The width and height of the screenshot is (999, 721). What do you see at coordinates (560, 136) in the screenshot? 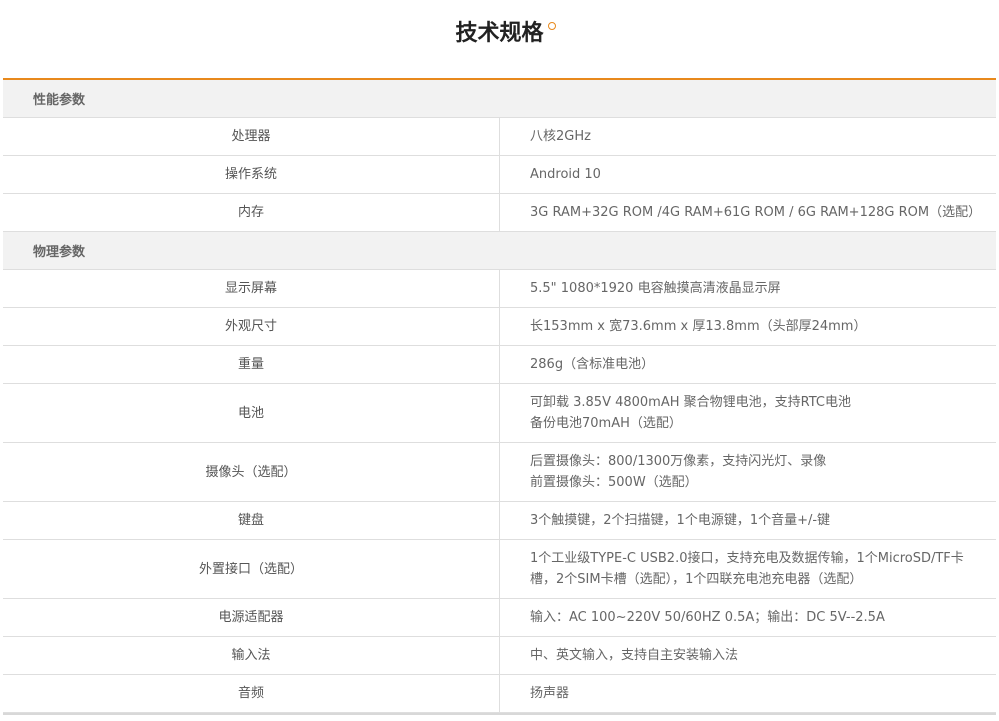
I see `value-line: 八核2GHz` at bounding box center [560, 136].